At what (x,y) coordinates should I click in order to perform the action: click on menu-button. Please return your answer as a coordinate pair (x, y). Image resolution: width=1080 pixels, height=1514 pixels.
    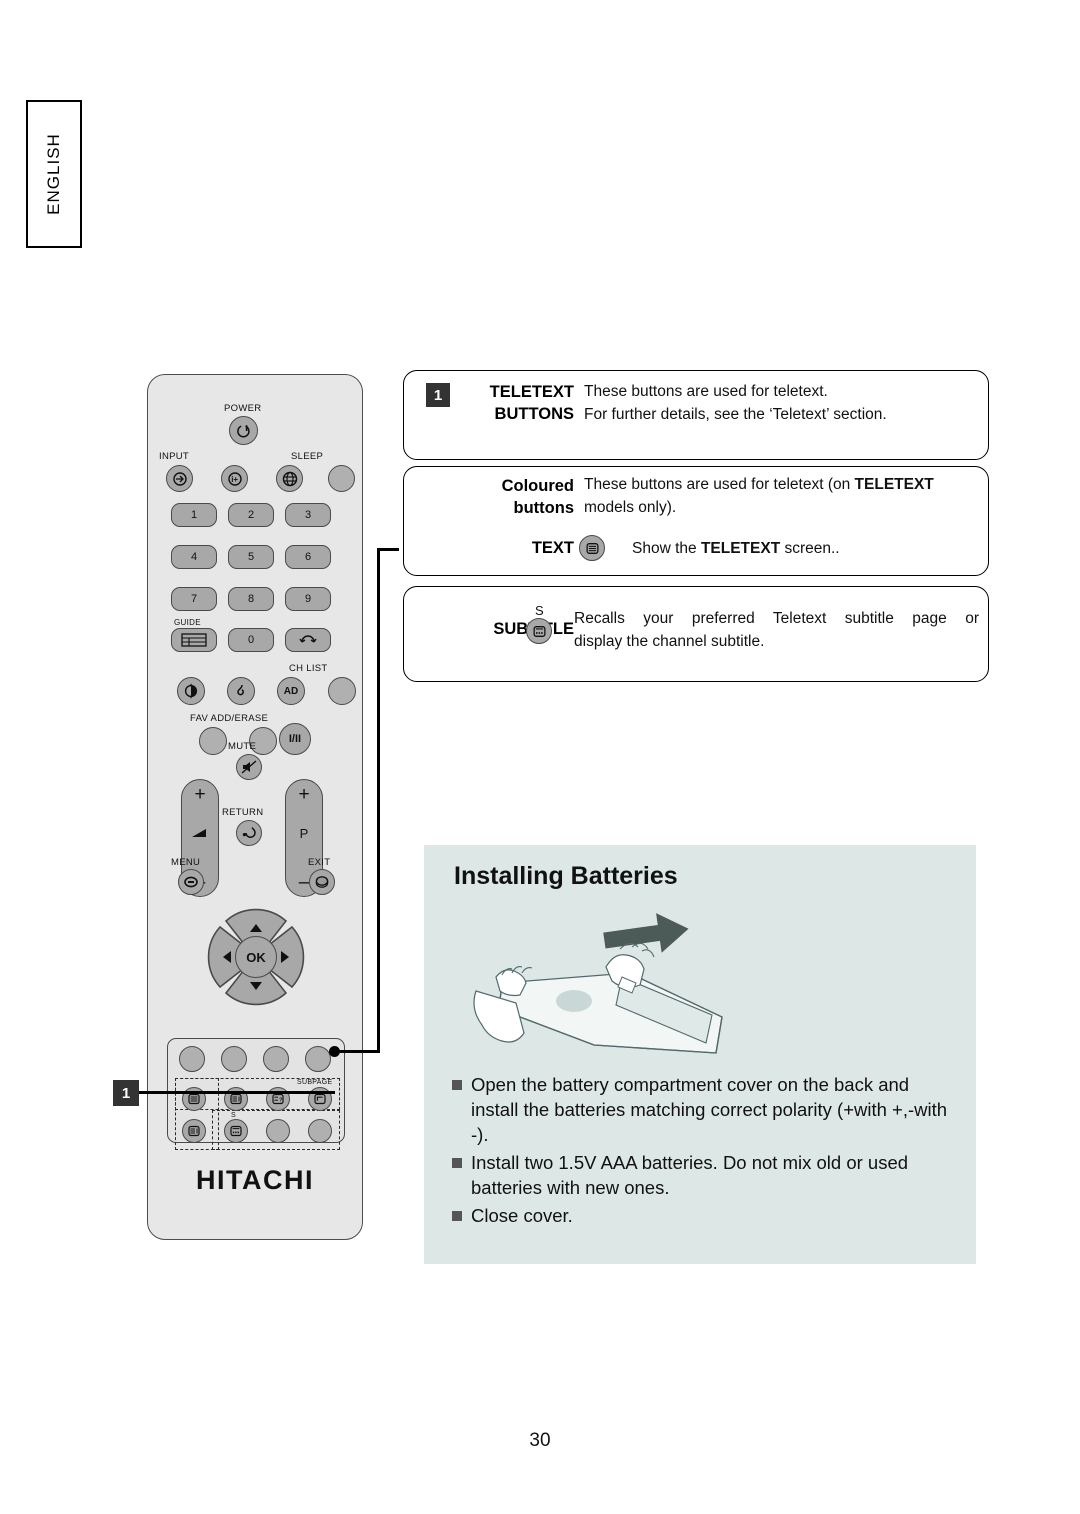
    Looking at the image, I should click on (191, 882).